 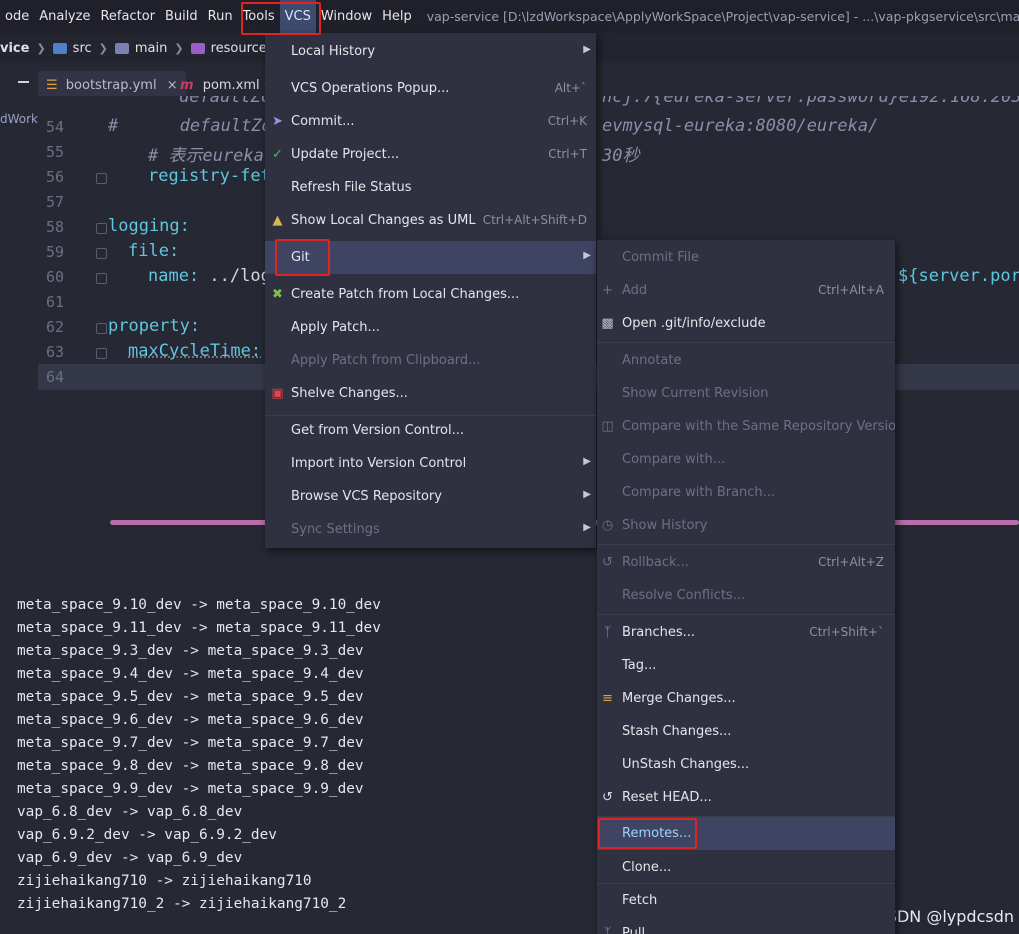 What do you see at coordinates (154, 251) in the screenshot?
I see `code-line-59: file:` at bounding box center [154, 251].